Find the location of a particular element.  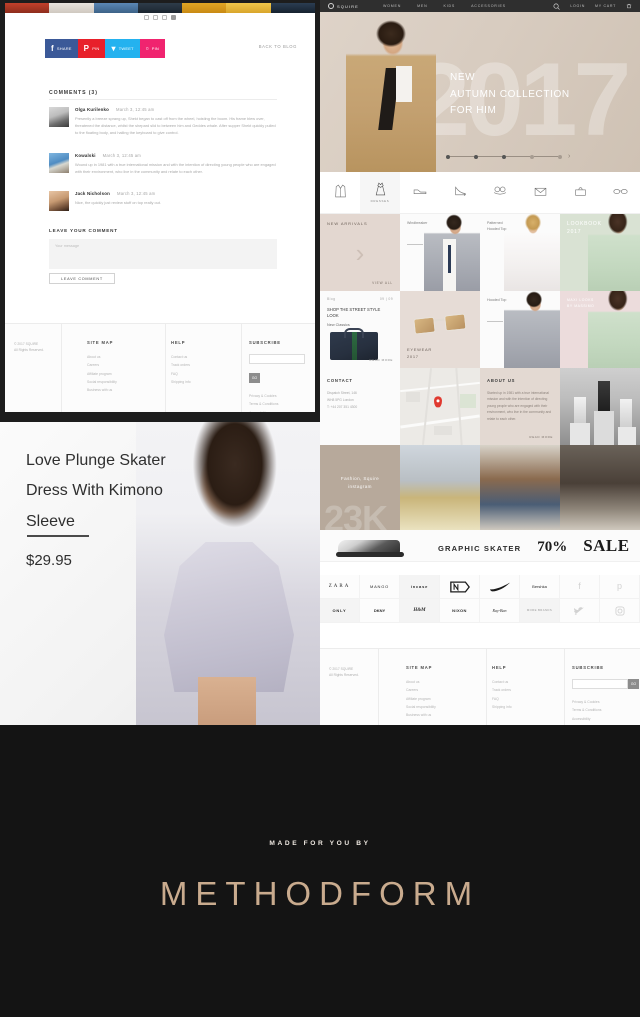

brand-only: ONLY is located at coordinates (340, 611).